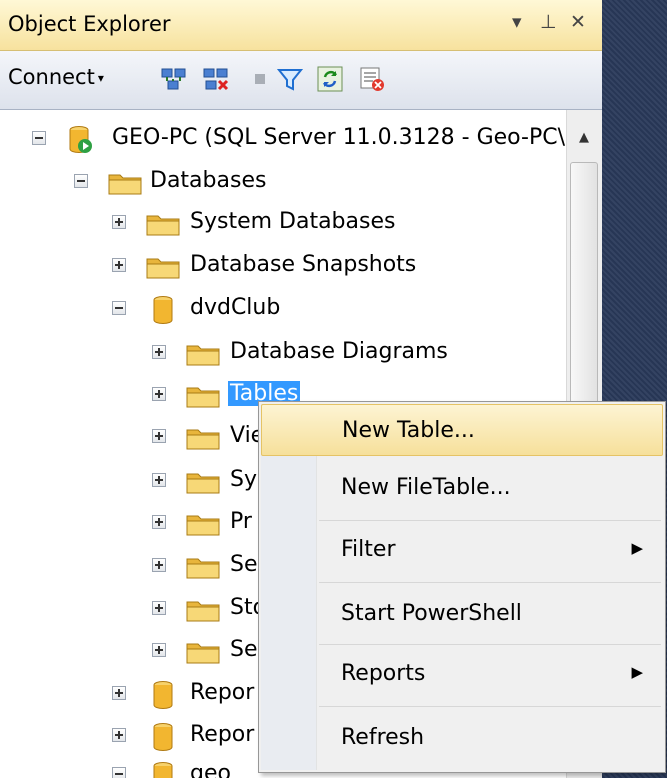 The width and height of the screenshot is (667, 778). Describe the element at coordinates (241, 521) in the screenshot. I see `tree-node-label: Pr` at that location.